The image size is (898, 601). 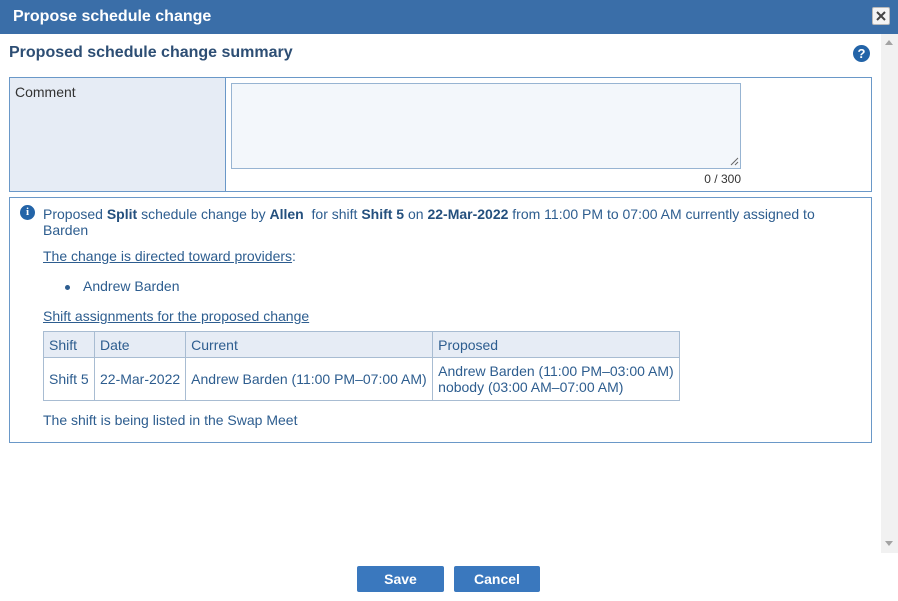 What do you see at coordinates (140, 344) in the screenshot?
I see `column-header-date: Date` at bounding box center [140, 344].